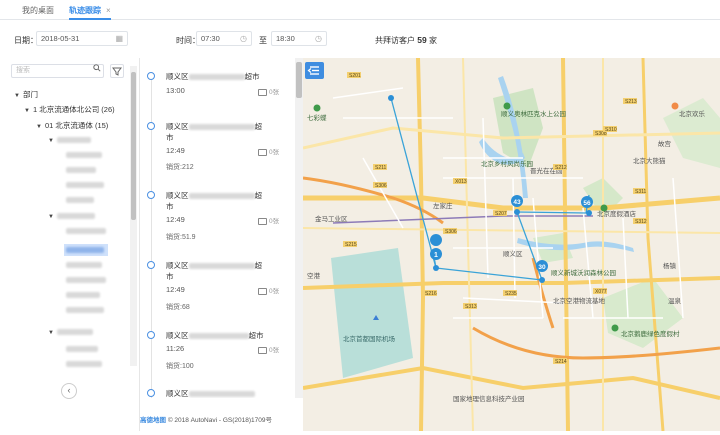 Image resolution: width=720 pixels, height=435 pixels. I want to click on collapse-left-button: ‹, so click(69, 391).